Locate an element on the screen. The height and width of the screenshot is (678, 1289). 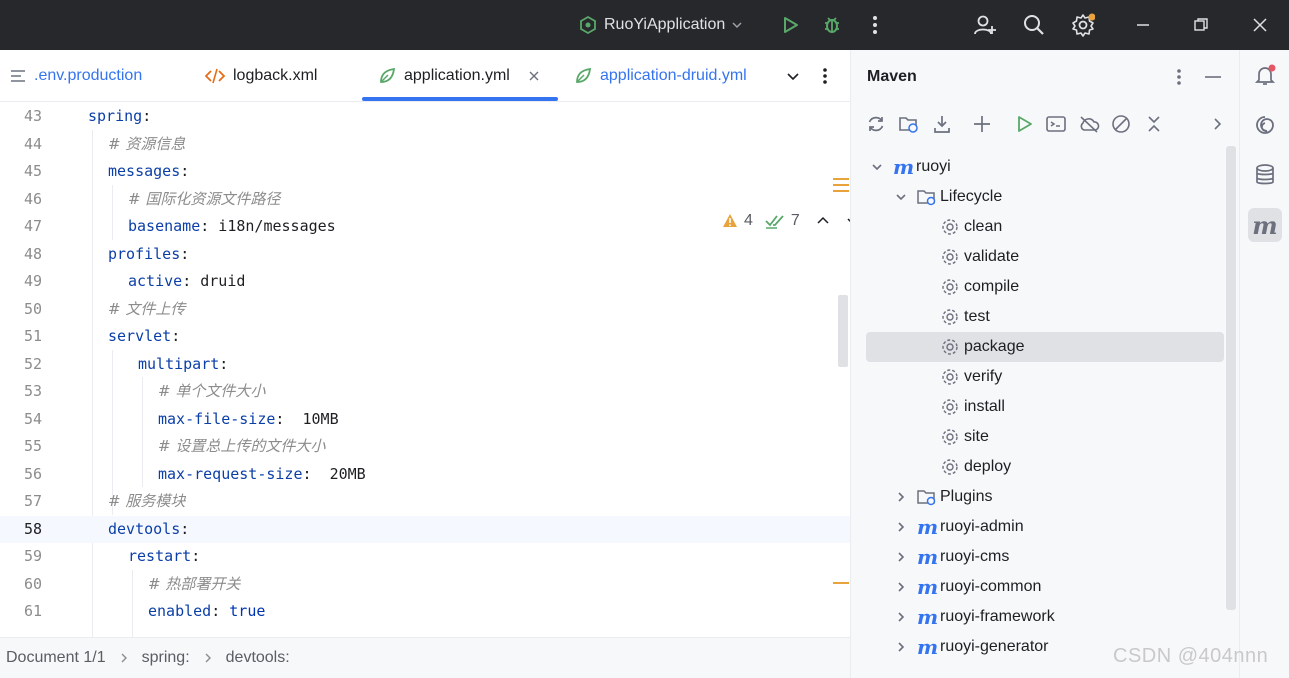
play-icon is located at coordinates (1025, 124).